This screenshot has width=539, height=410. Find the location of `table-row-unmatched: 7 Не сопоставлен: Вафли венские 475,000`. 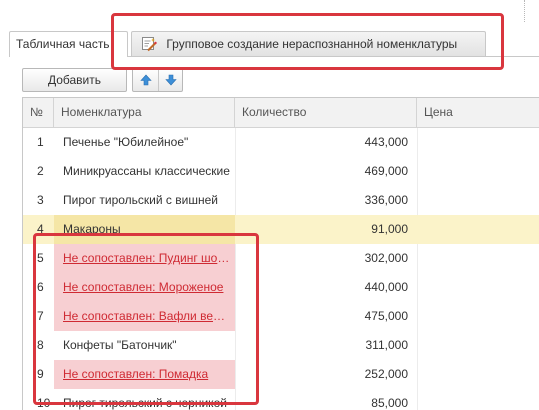

table-row-unmatched: 7 Не сопоставлен: Вафли венские 475,000 is located at coordinates (281, 316).